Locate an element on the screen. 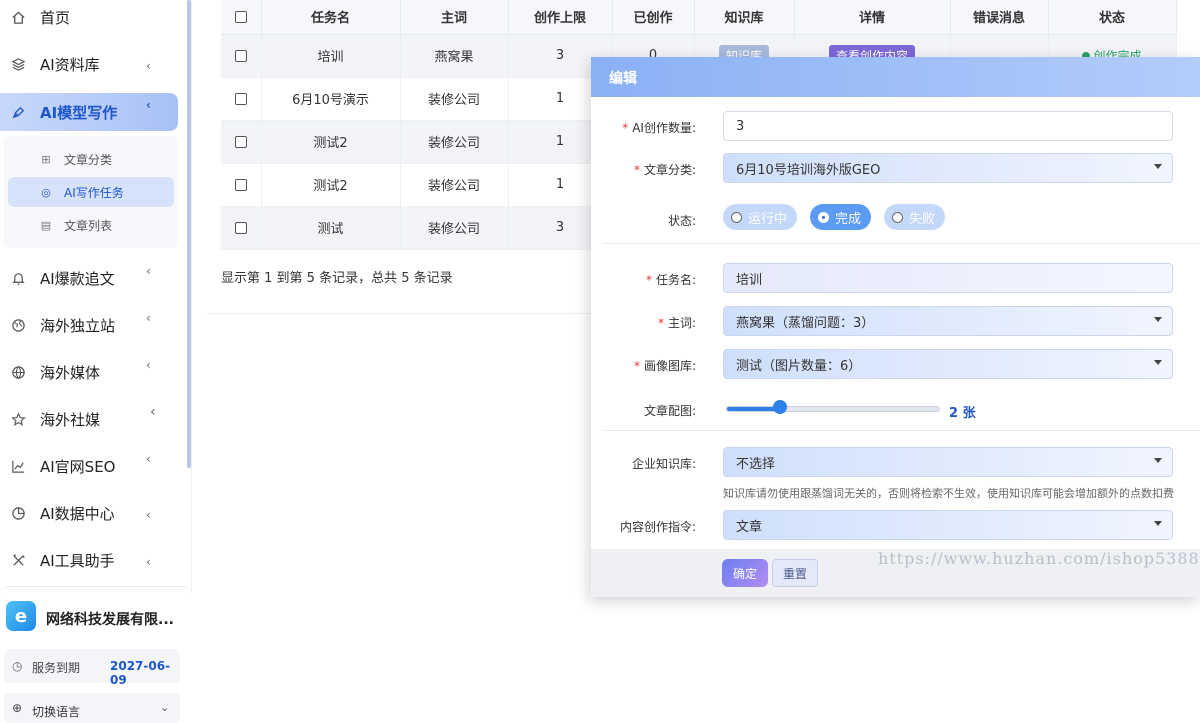 Image resolution: width=1200 pixels, height=723 pixels. tools-icon is located at coordinates (18, 560).